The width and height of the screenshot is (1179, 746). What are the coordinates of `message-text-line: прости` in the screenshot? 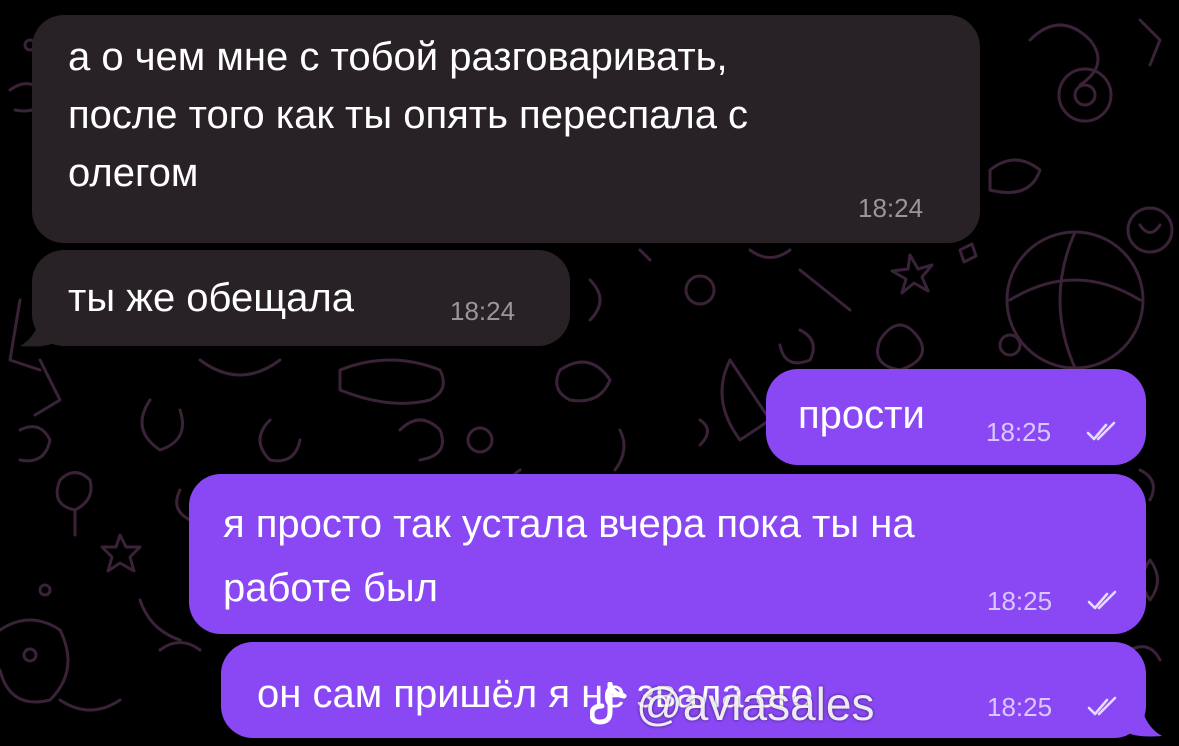 It's located at (861, 415).